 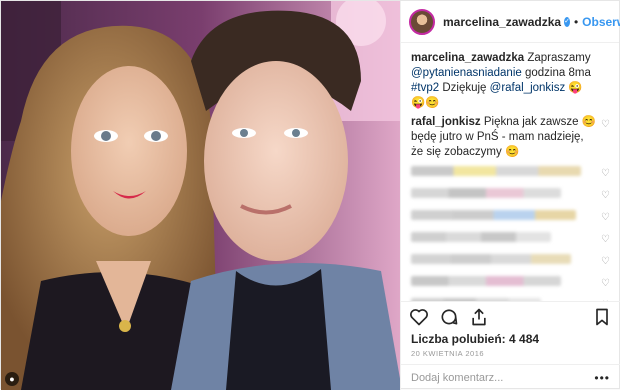 I want to click on comment-username: rafal_jonkisz, so click(x=446, y=122).